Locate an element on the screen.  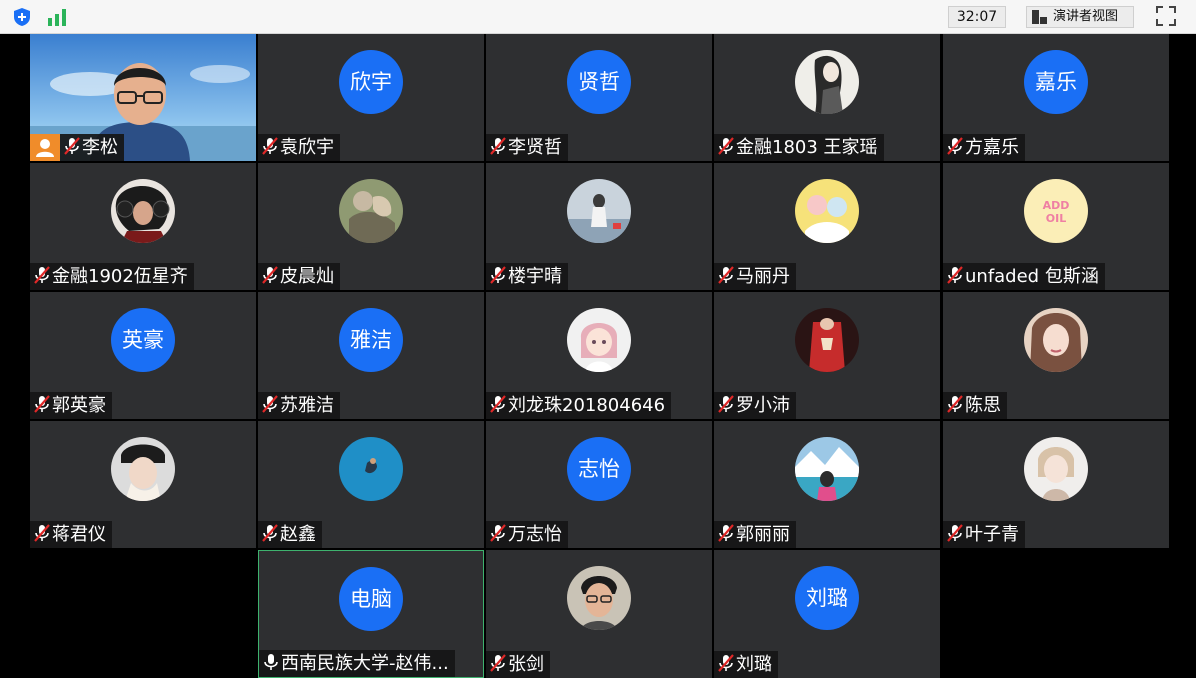
host-person-icon is located at coordinates (45, 148).